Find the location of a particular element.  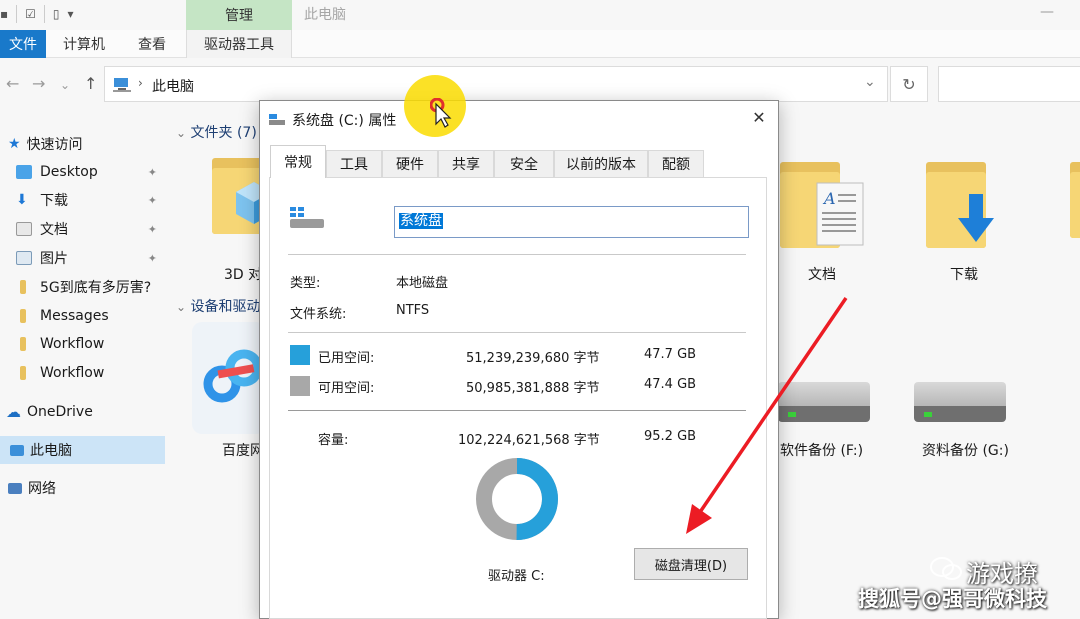

picture-icon is located at coordinates (24, 258).